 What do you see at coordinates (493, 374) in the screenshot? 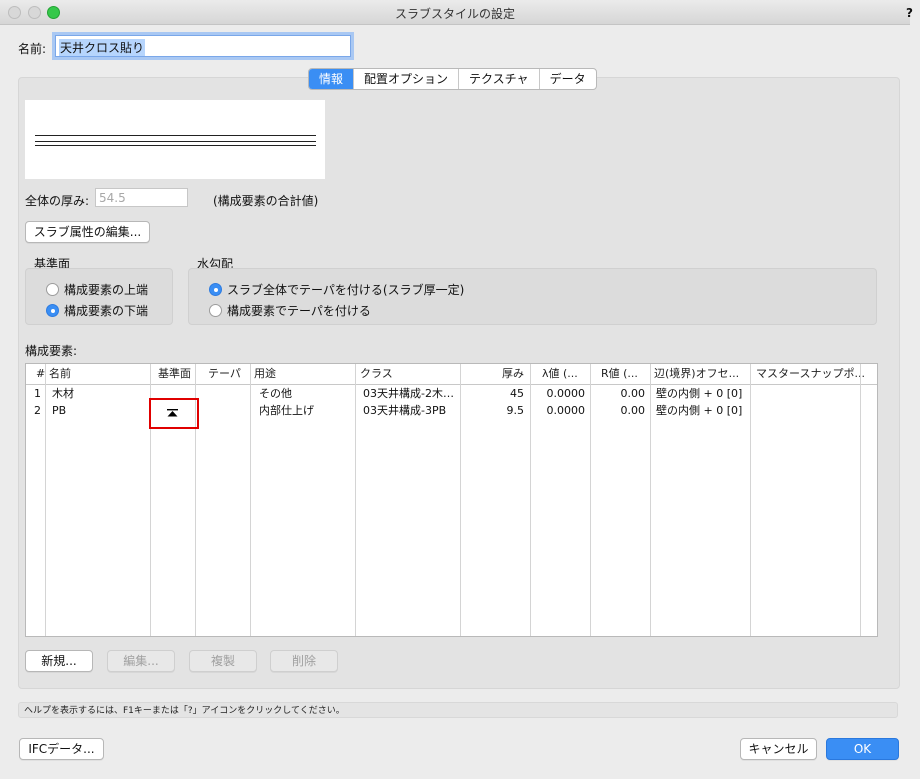
I see `header-thickness: 厚み` at bounding box center [493, 374].